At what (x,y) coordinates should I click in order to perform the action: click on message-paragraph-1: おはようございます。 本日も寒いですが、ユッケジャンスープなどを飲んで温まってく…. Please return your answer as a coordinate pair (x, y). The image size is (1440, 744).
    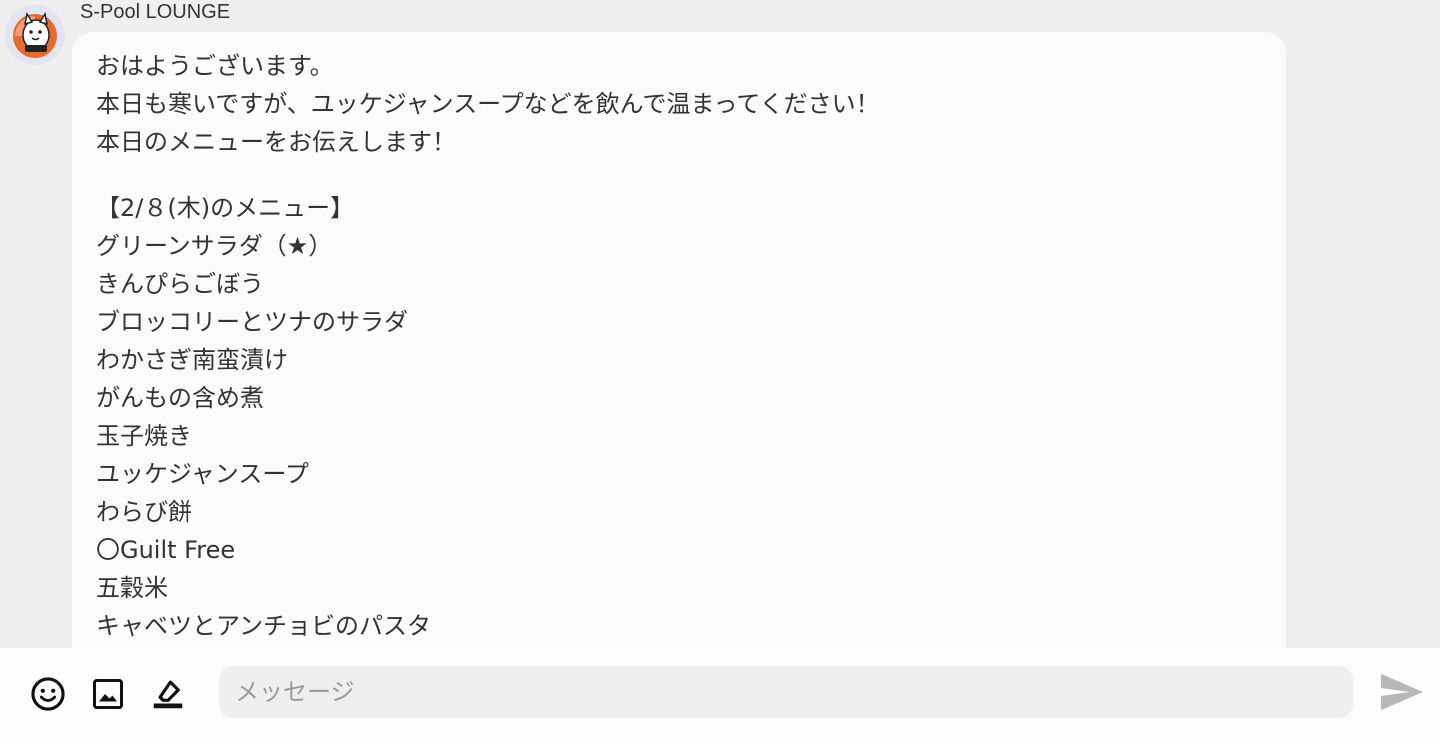
    Looking at the image, I should click on (681, 104).